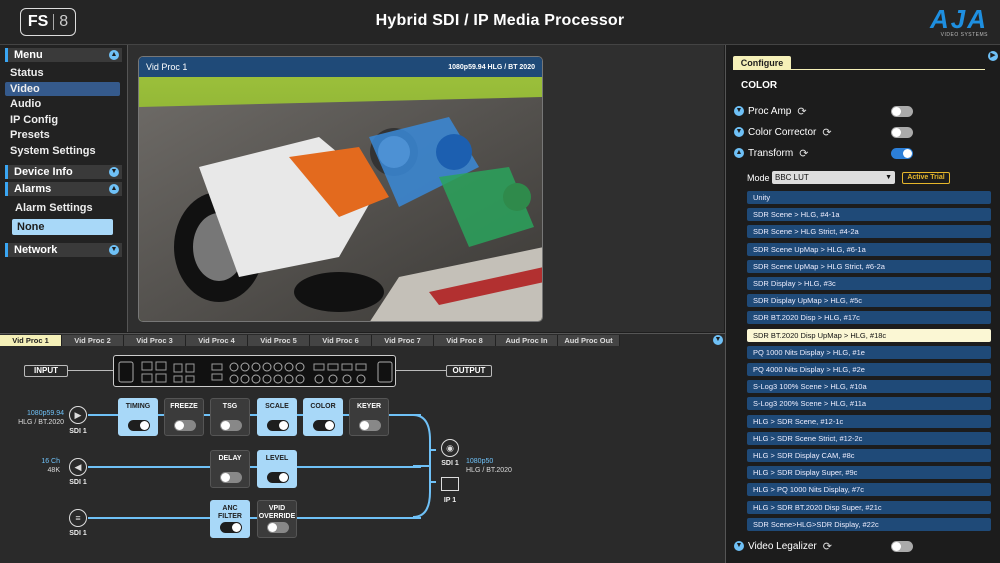 The image size is (1000, 563). I want to click on timing-processor: TIMING, so click(138, 417).